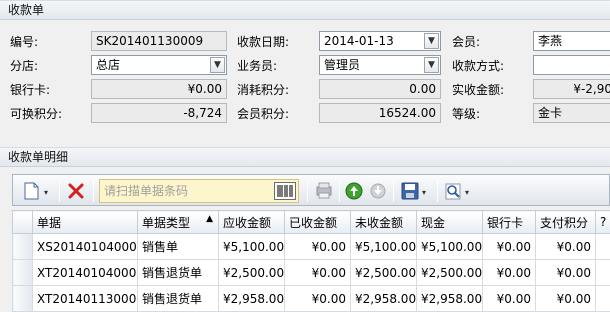 The height and width of the screenshot is (312, 610). Describe the element at coordinates (450, 222) in the screenshot. I see `column-header: 现金` at that location.